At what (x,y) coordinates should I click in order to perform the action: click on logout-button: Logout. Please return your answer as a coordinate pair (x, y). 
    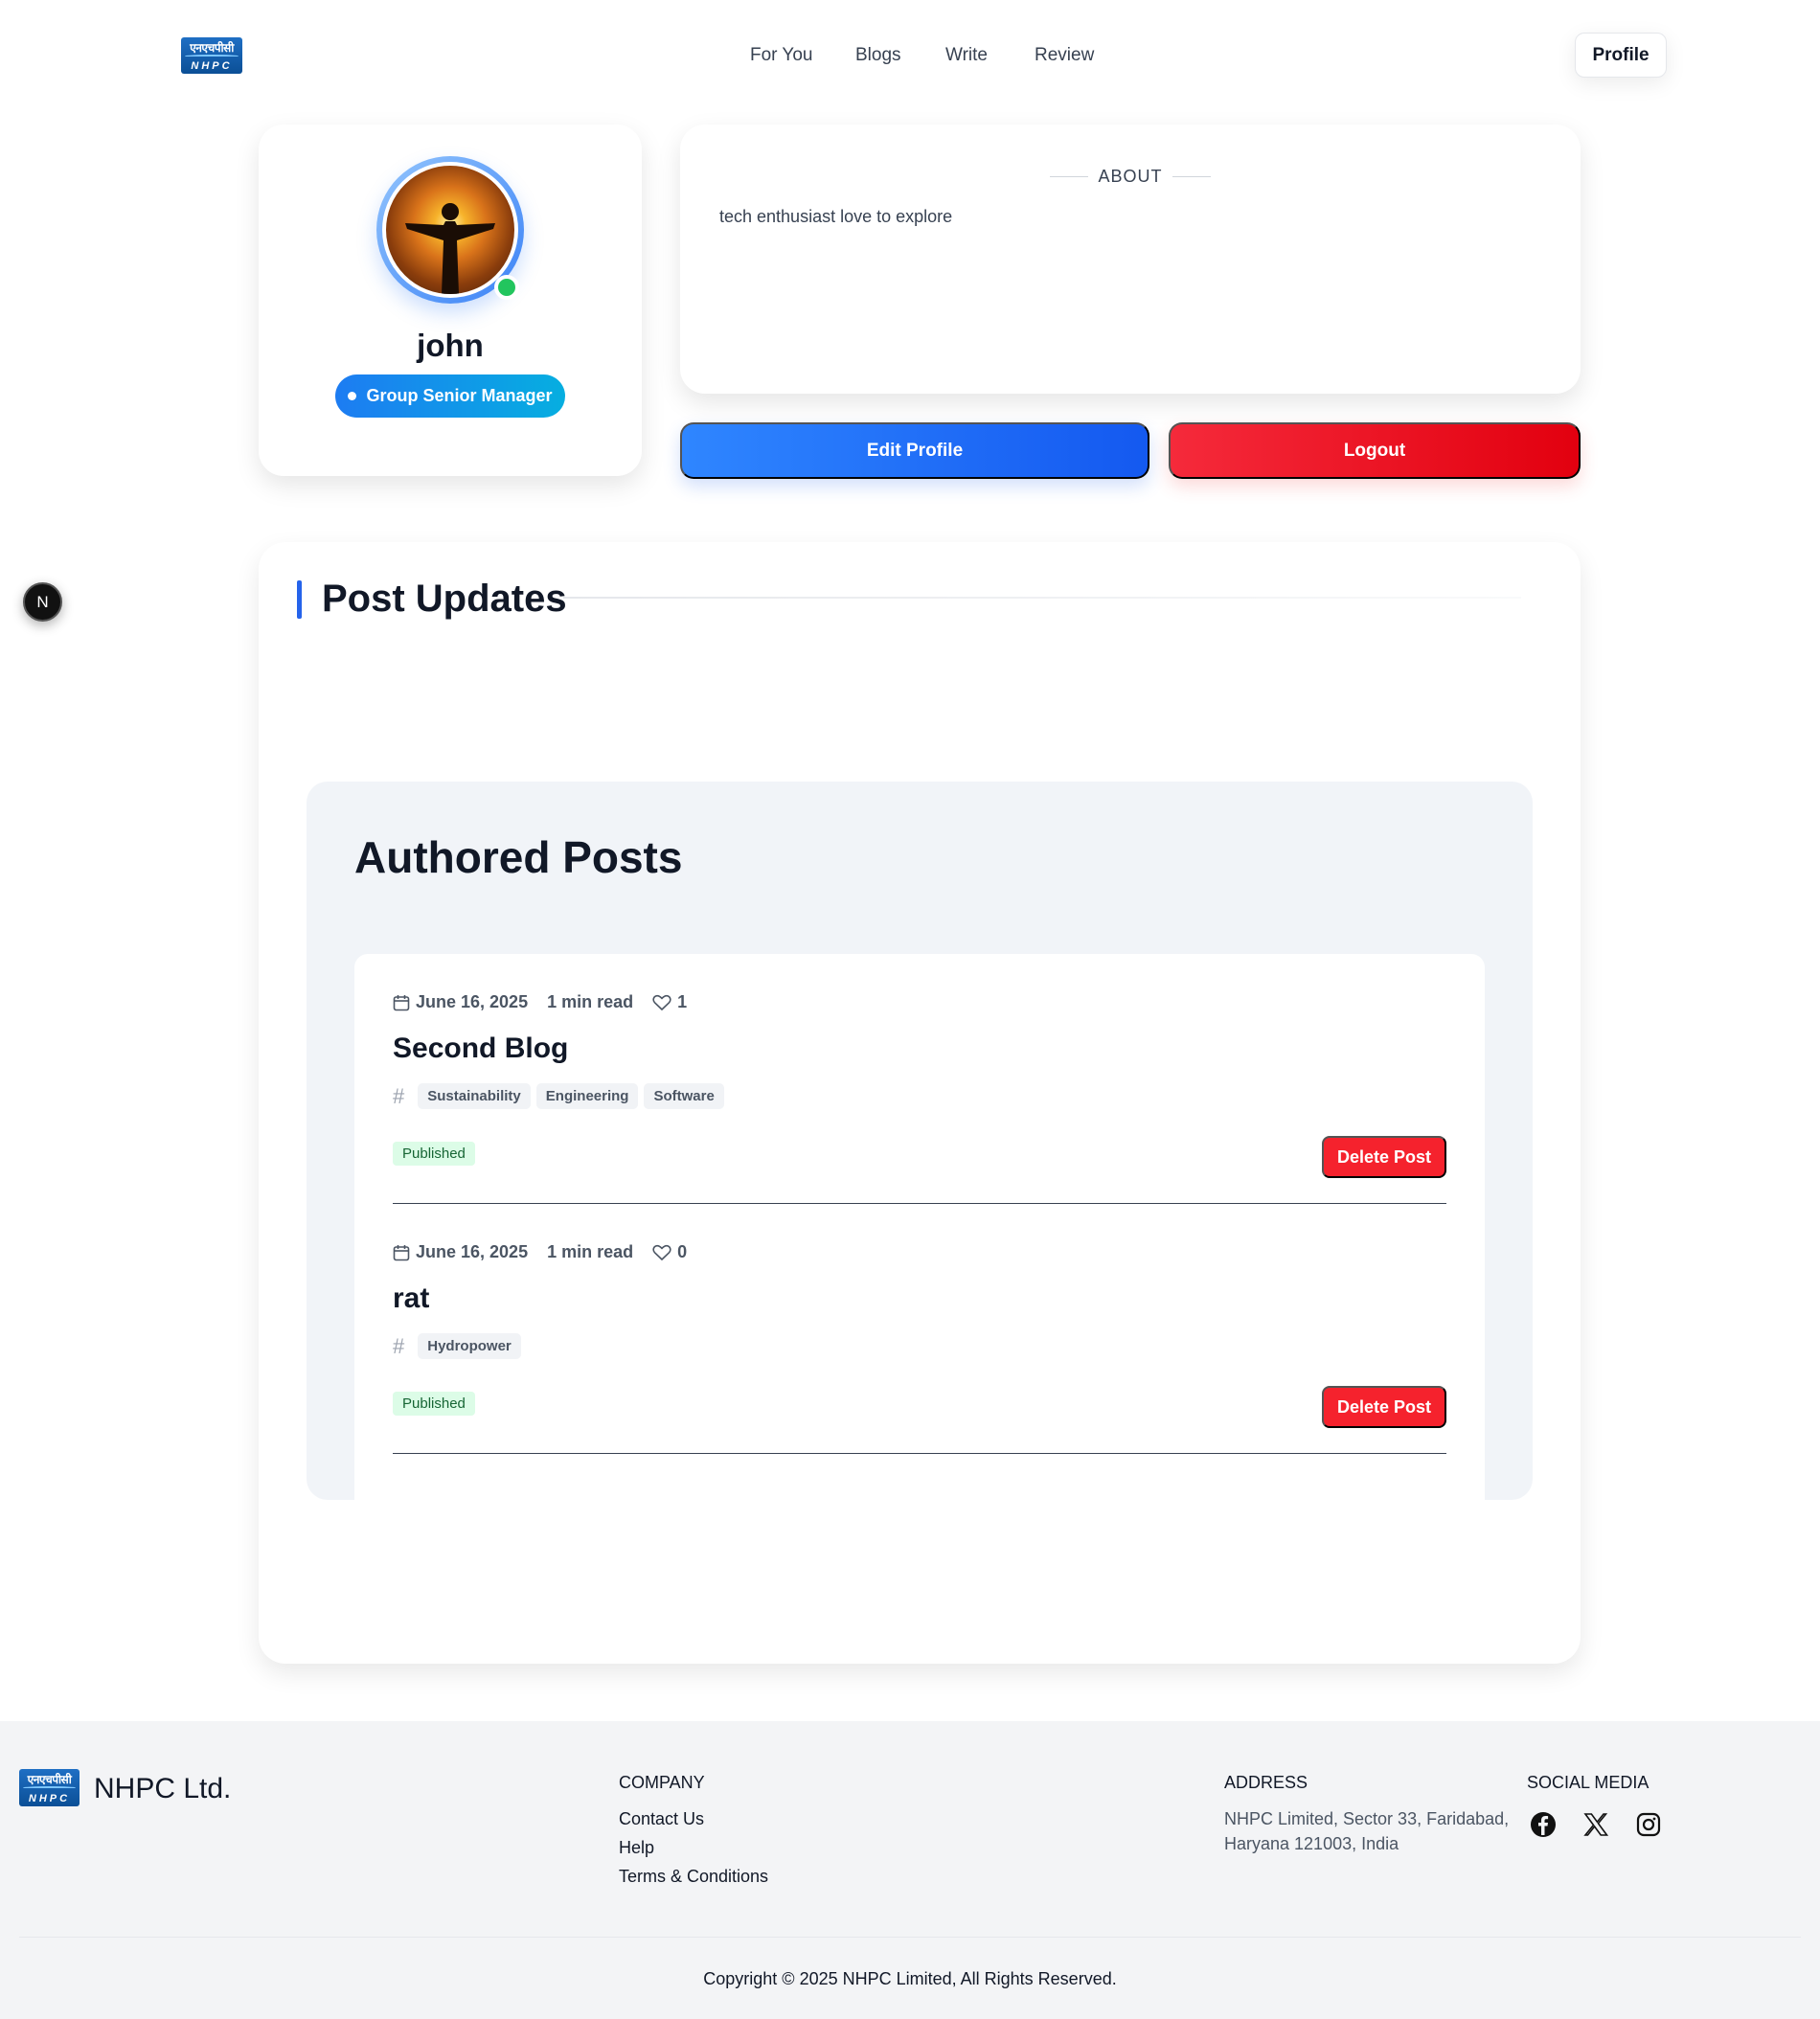
    Looking at the image, I should click on (1375, 451).